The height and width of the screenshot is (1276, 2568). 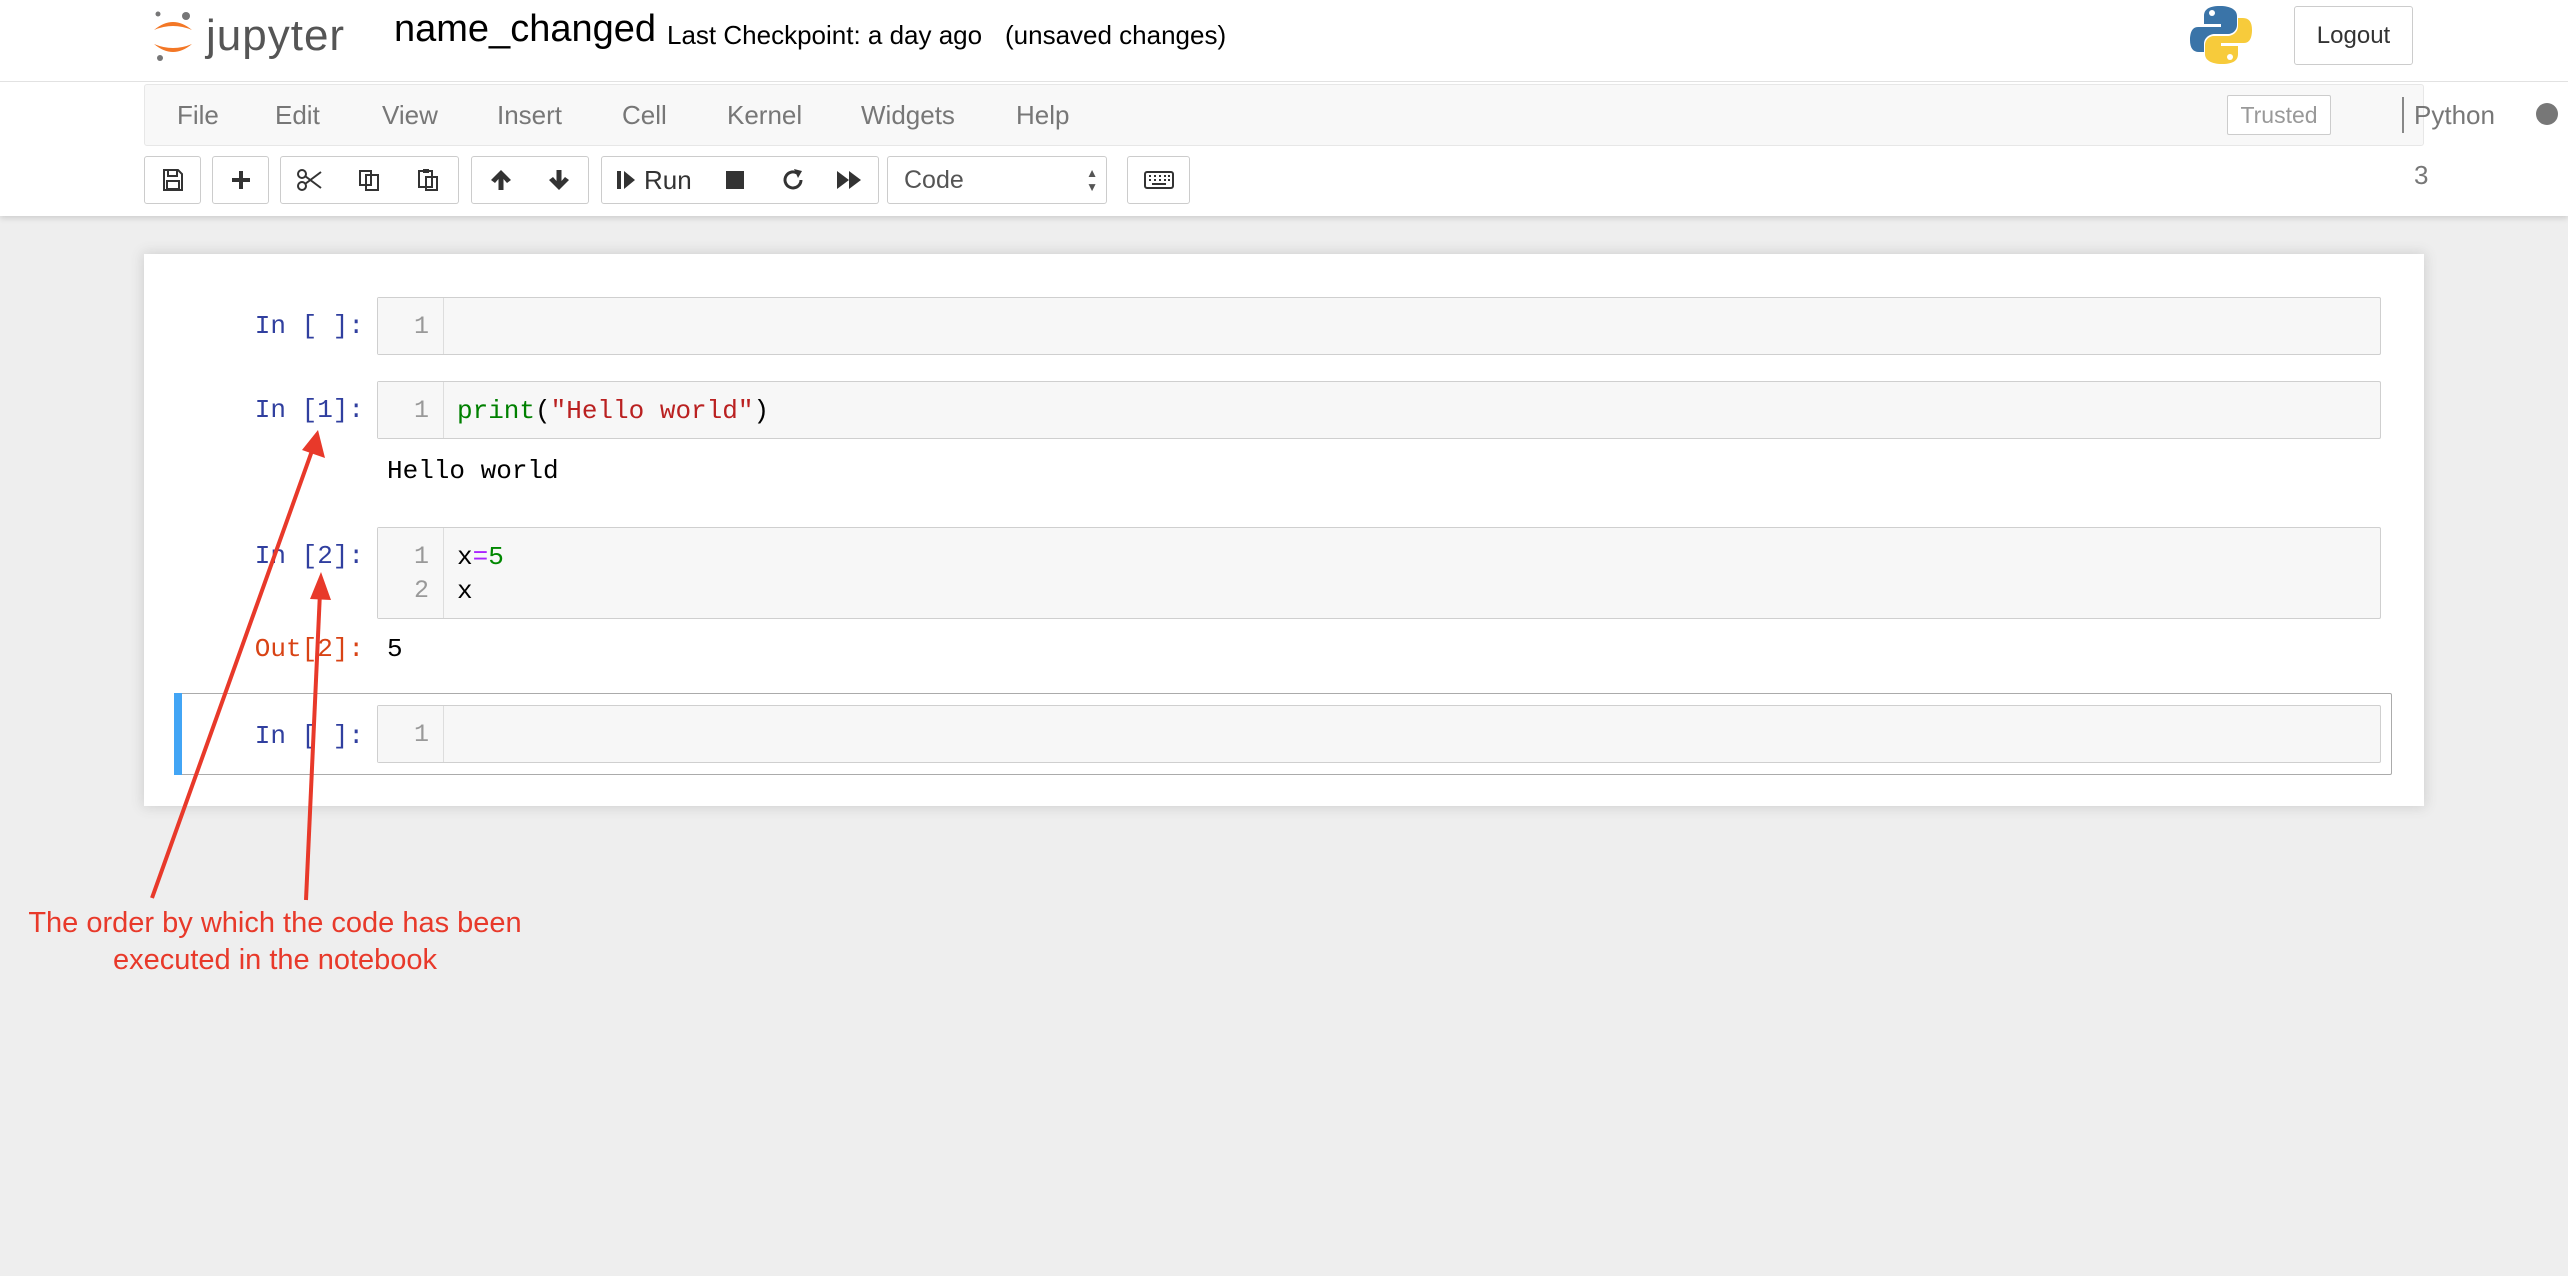 I want to click on annotation-line-2: executed in the notebook, so click(x=275, y=960).